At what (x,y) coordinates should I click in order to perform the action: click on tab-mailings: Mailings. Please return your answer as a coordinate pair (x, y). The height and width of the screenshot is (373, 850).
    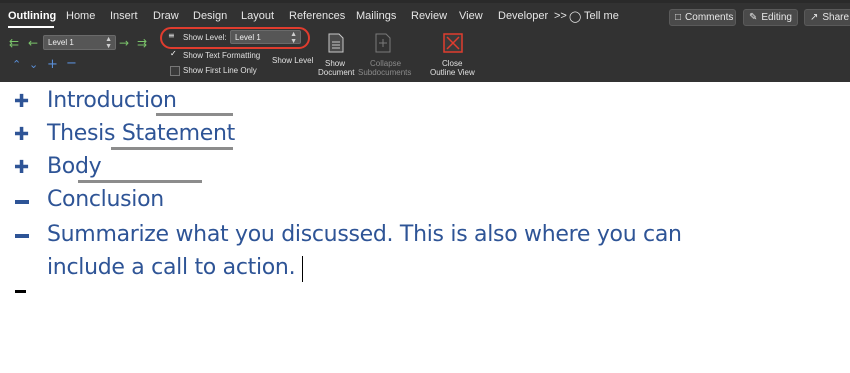
    Looking at the image, I should click on (376, 16).